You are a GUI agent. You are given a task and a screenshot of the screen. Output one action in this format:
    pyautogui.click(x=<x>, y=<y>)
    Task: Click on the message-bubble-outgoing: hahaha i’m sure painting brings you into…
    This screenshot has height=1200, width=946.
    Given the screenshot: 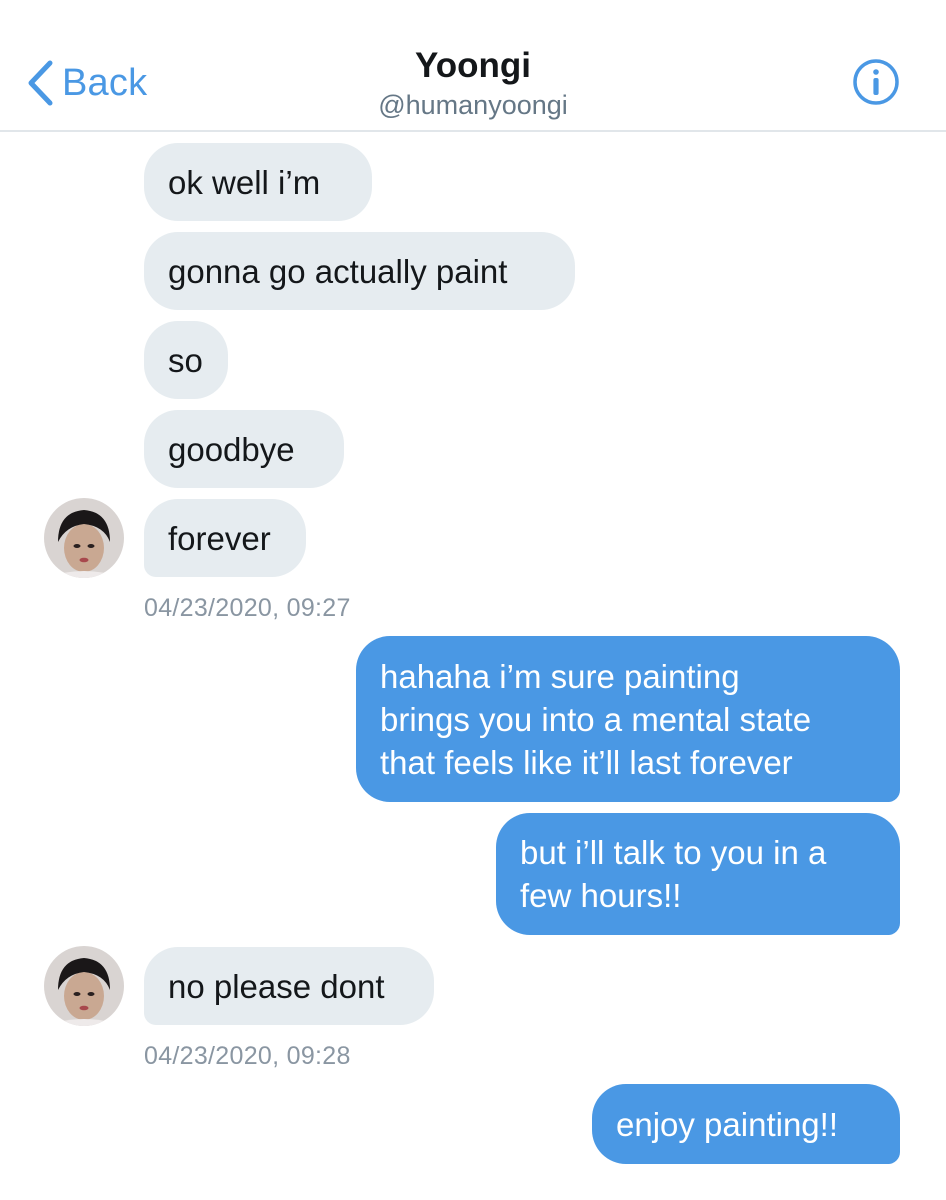 What is the action you would take?
    pyautogui.click(x=628, y=719)
    